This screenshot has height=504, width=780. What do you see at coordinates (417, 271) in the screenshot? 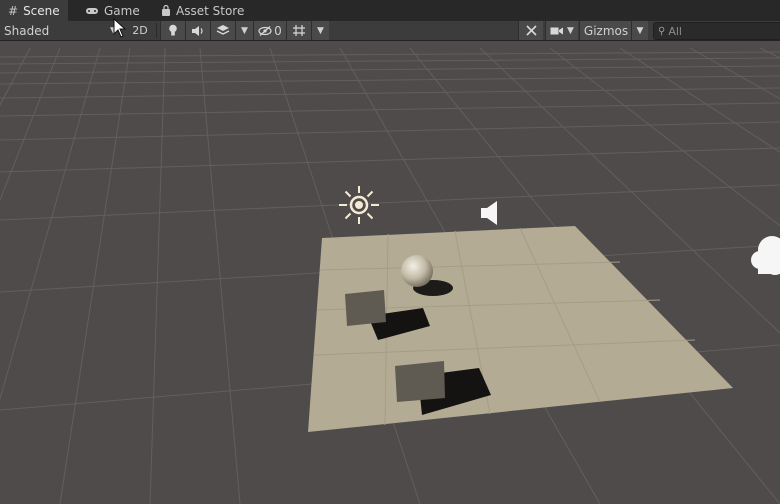
I see `sphere-object` at bounding box center [417, 271].